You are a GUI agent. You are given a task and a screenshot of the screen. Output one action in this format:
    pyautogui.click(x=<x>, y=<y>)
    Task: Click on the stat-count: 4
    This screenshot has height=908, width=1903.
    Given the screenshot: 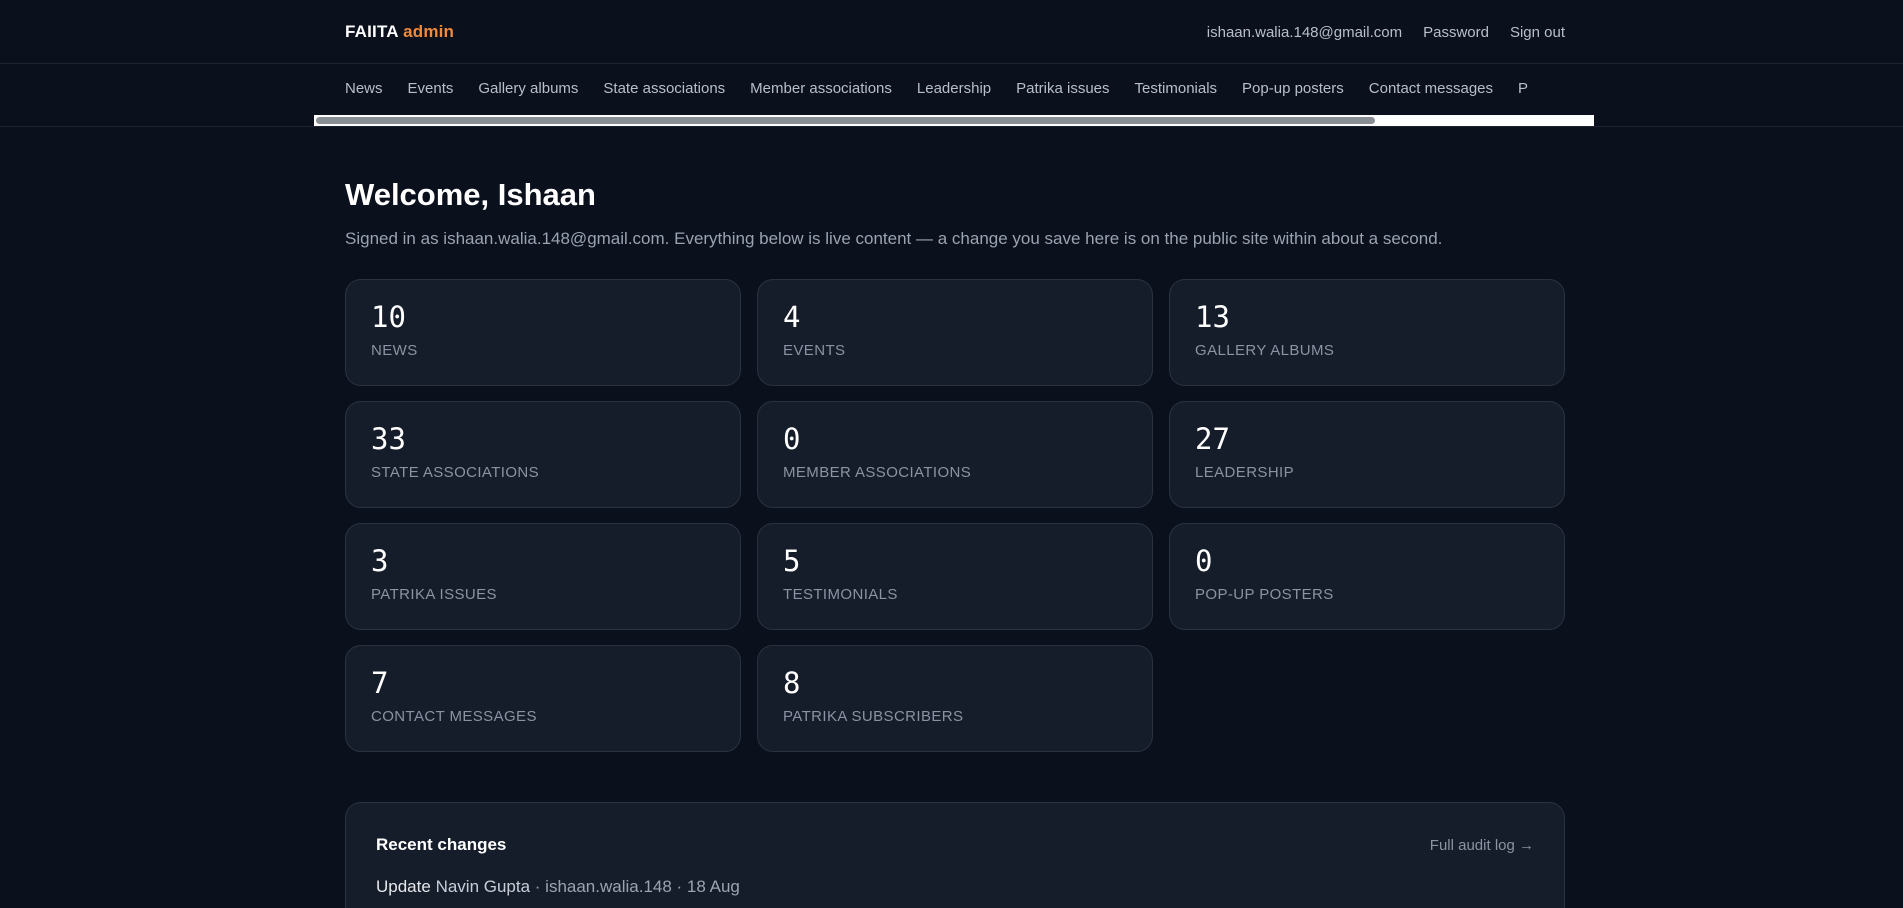 What is the action you would take?
    pyautogui.click(x=792, y=317)
    